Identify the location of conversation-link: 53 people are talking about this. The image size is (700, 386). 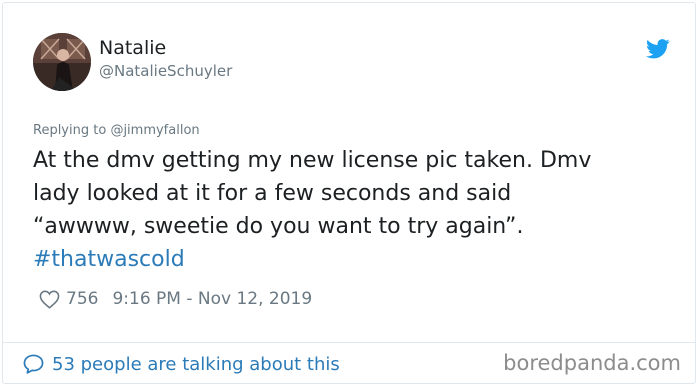
(181, 364).